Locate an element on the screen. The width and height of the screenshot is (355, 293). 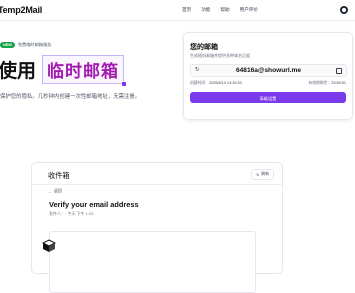
inbox-title: 收件箱 is located at coordinates (59, 175).